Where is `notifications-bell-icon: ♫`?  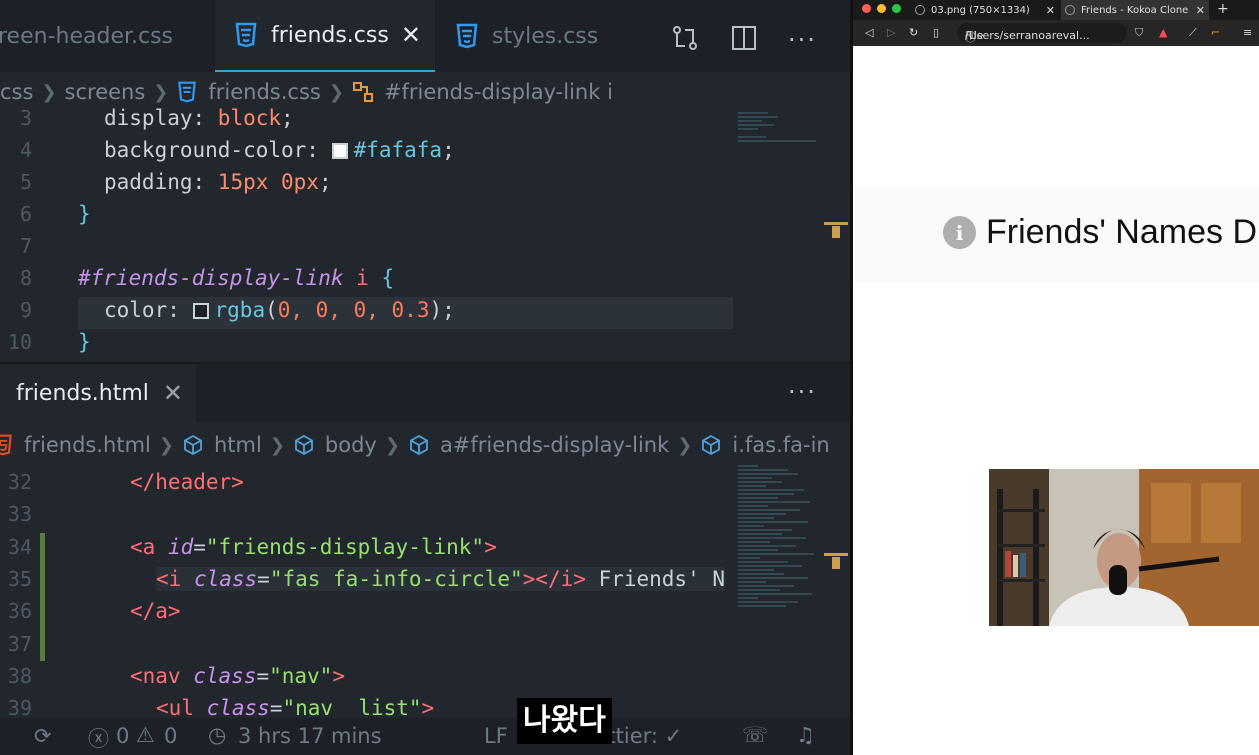
notifications-bell-icon: ♫ is located at coordinates (805, 735).